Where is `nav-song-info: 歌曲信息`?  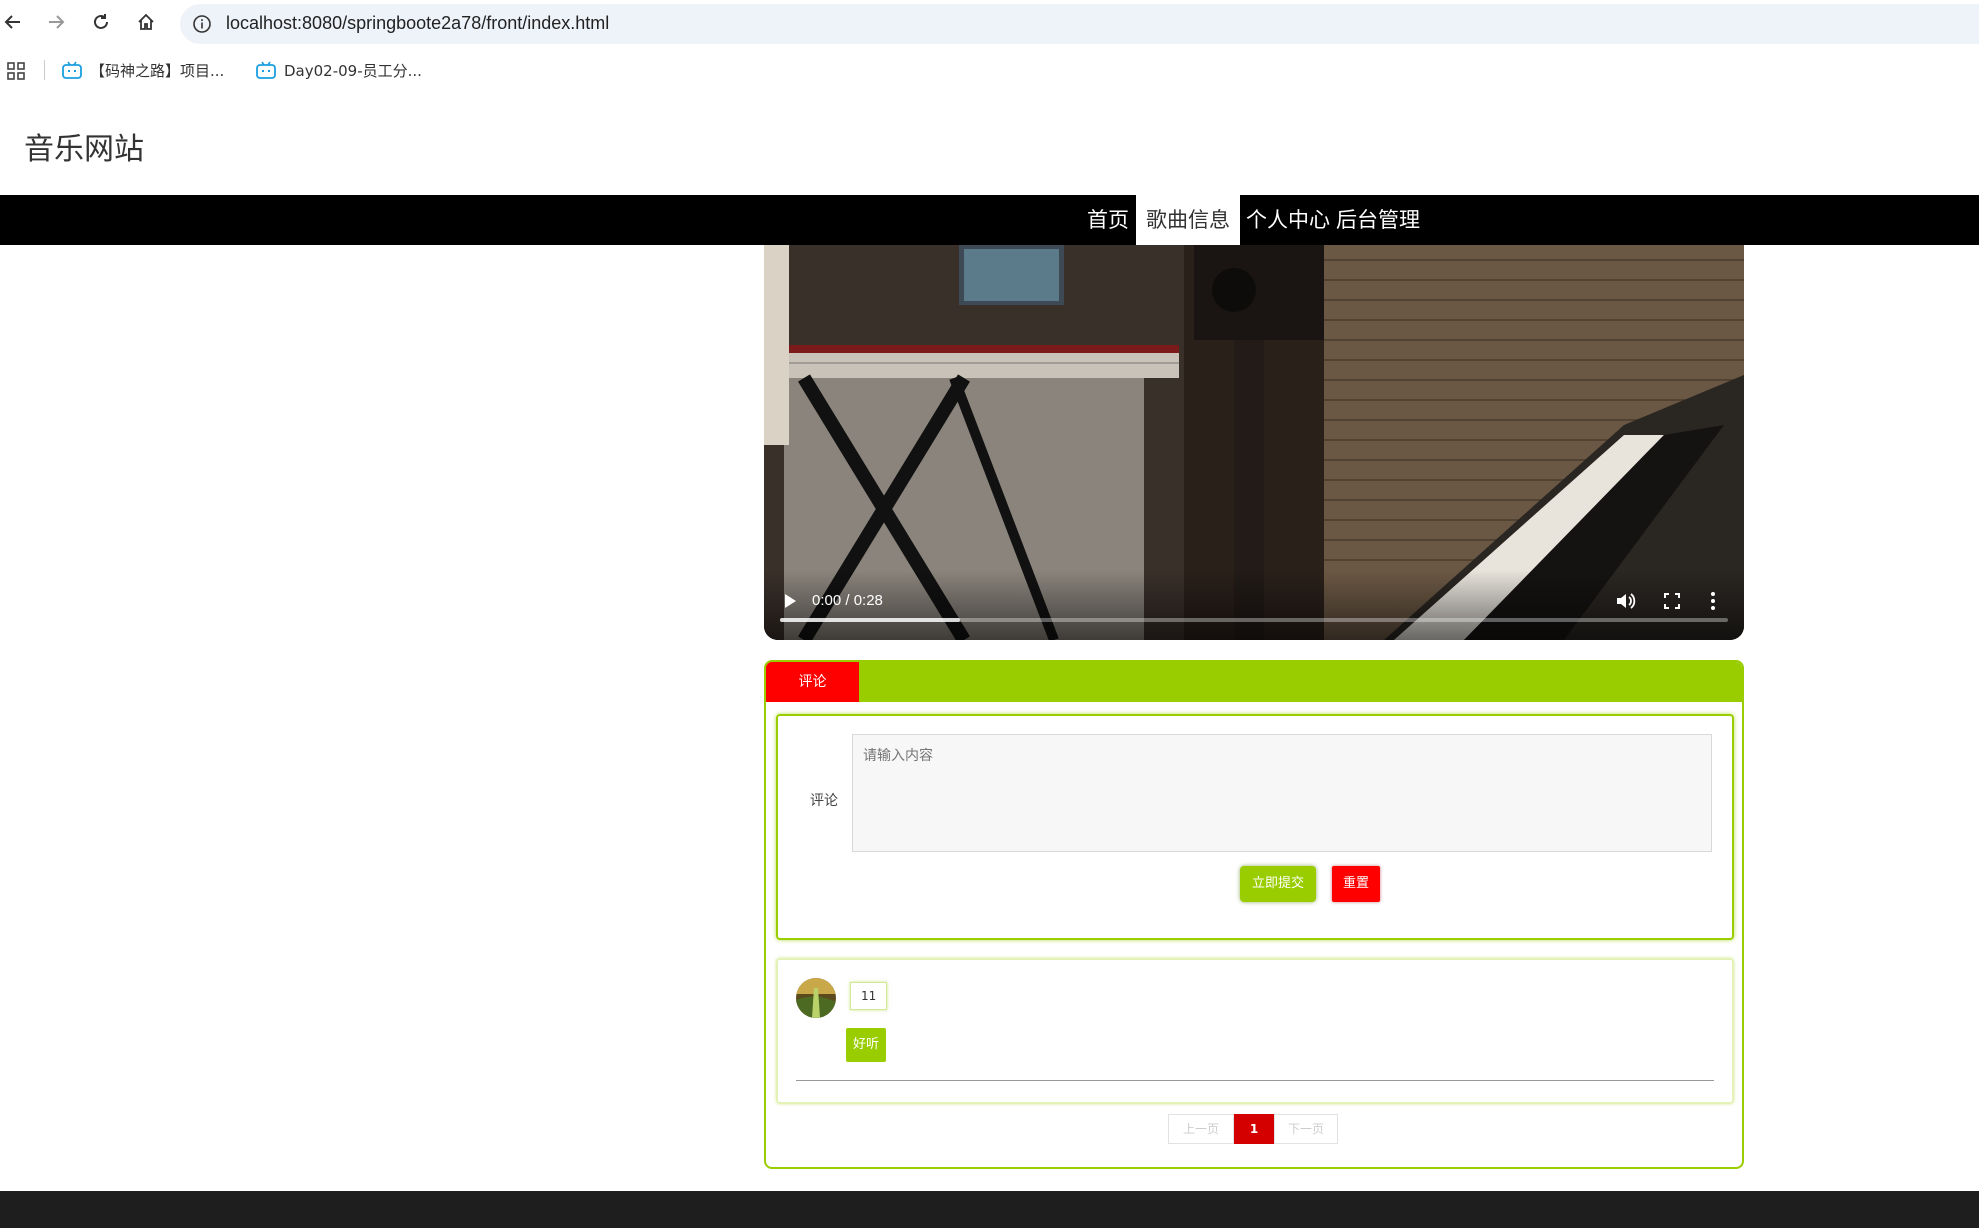 nav-song-info: 歌曲信息 is located at coordinates (1188, 220).